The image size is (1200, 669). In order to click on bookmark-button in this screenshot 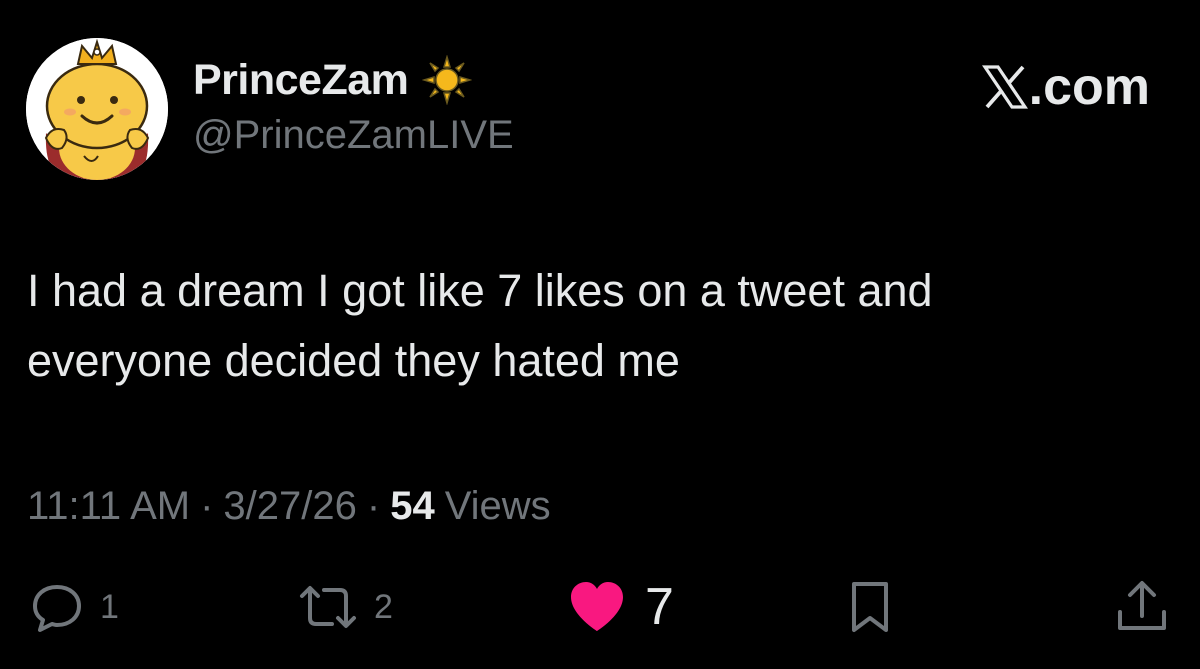, I will do `click(870, 607)`.